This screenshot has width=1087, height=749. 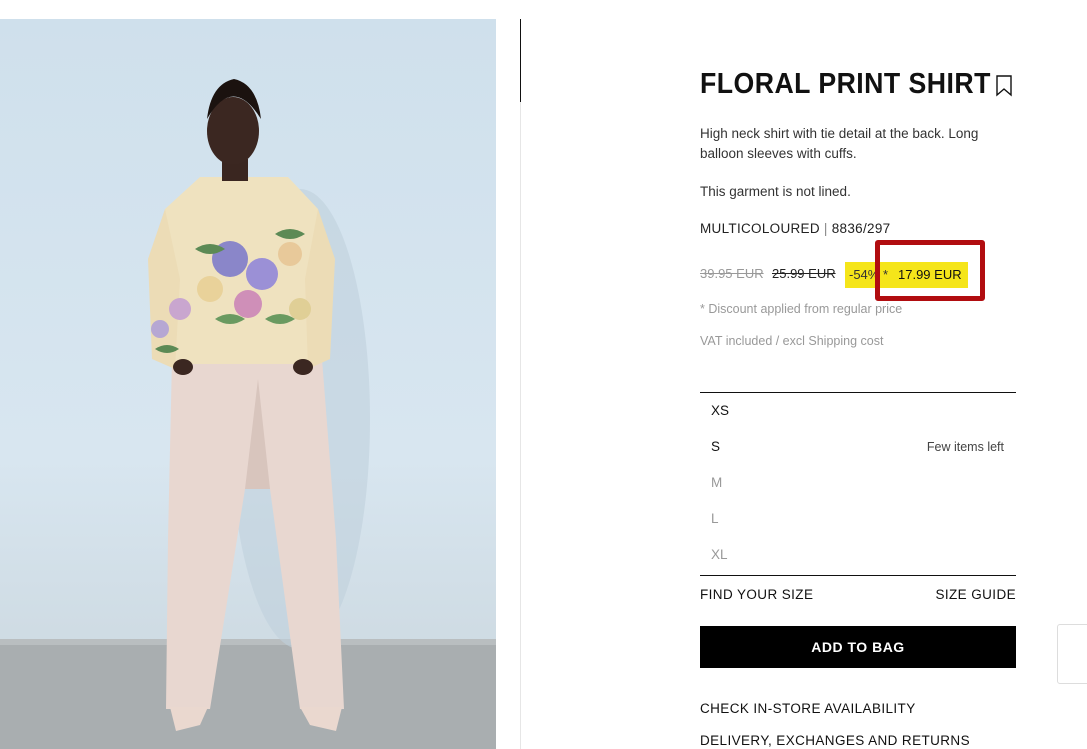 What do you see at coordinates (858, 555) in the screenshot?
I see `size-option-xl: XL` at bounding box center [858, 555].